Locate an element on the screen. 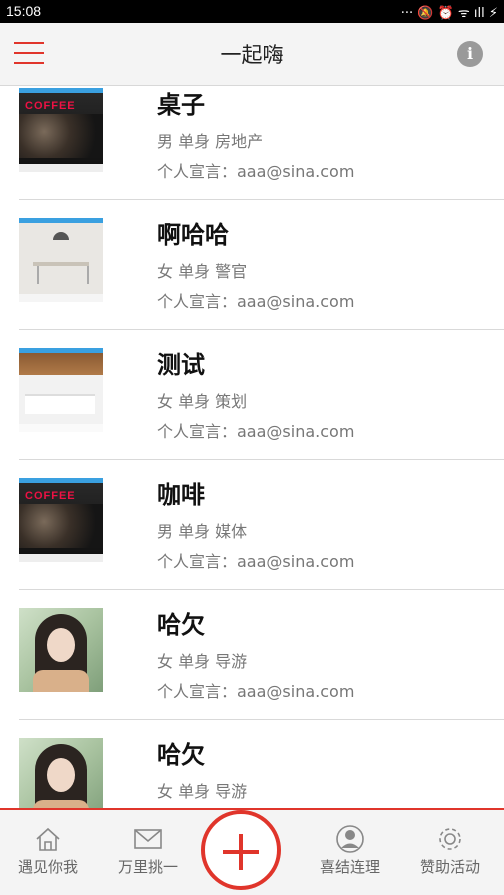 This screenshot has height=895, width=504. app-header: 一起嗨 i is located at coordinates (252, 54).